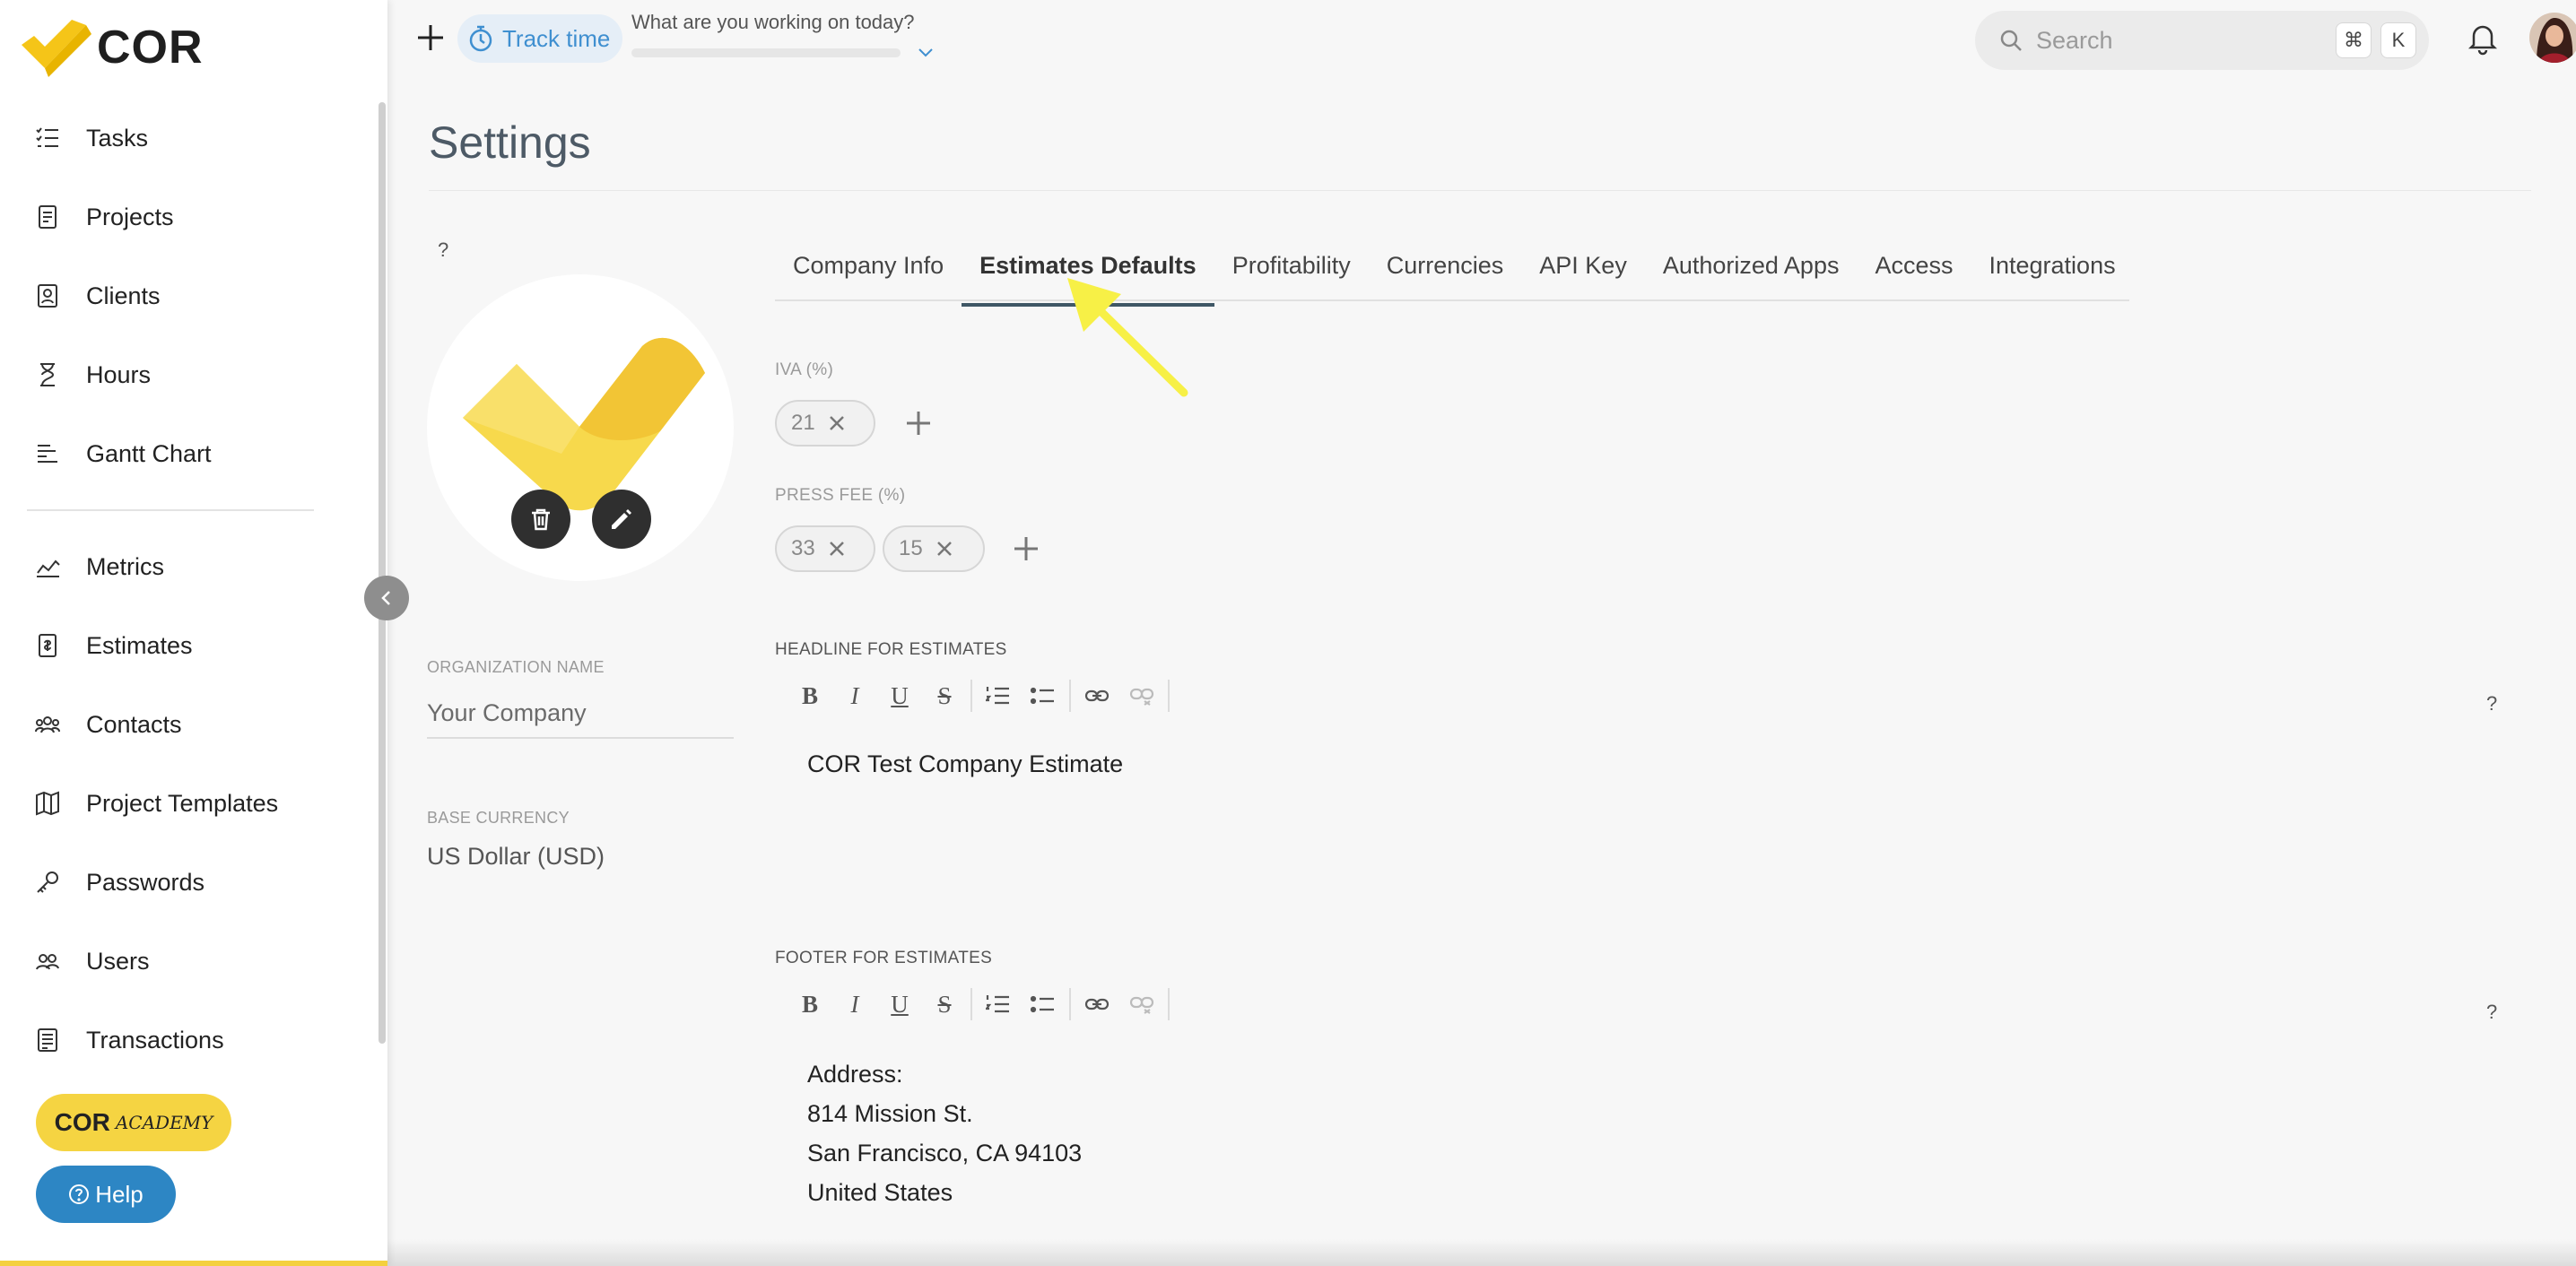 This screenshot has width=2576, height=1266. What do you see at coordinates (2491, 703) in the screenshot?
I see `headline-help-icon: ?` at bounding box center [2491, 703].